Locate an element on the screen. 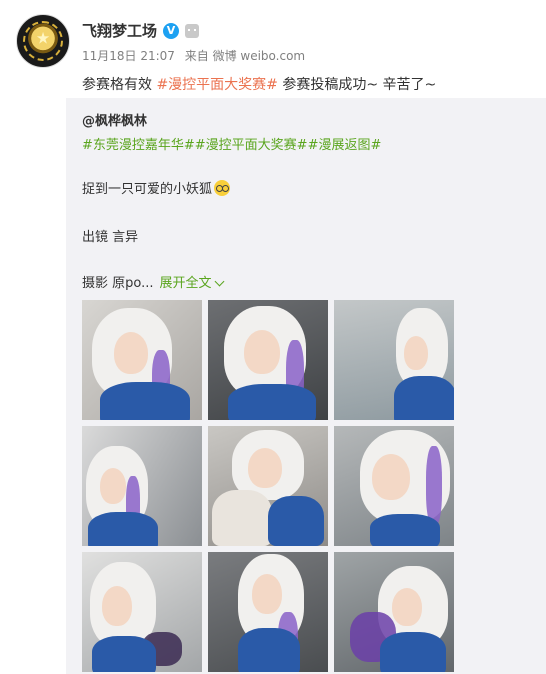 Image resolution: width=546 pixels, height=674 pixels. repost-tags: #东莞漫控嘉年华##漫控平面大奖赛##漫展返图# is located at coordinates (231, 143).